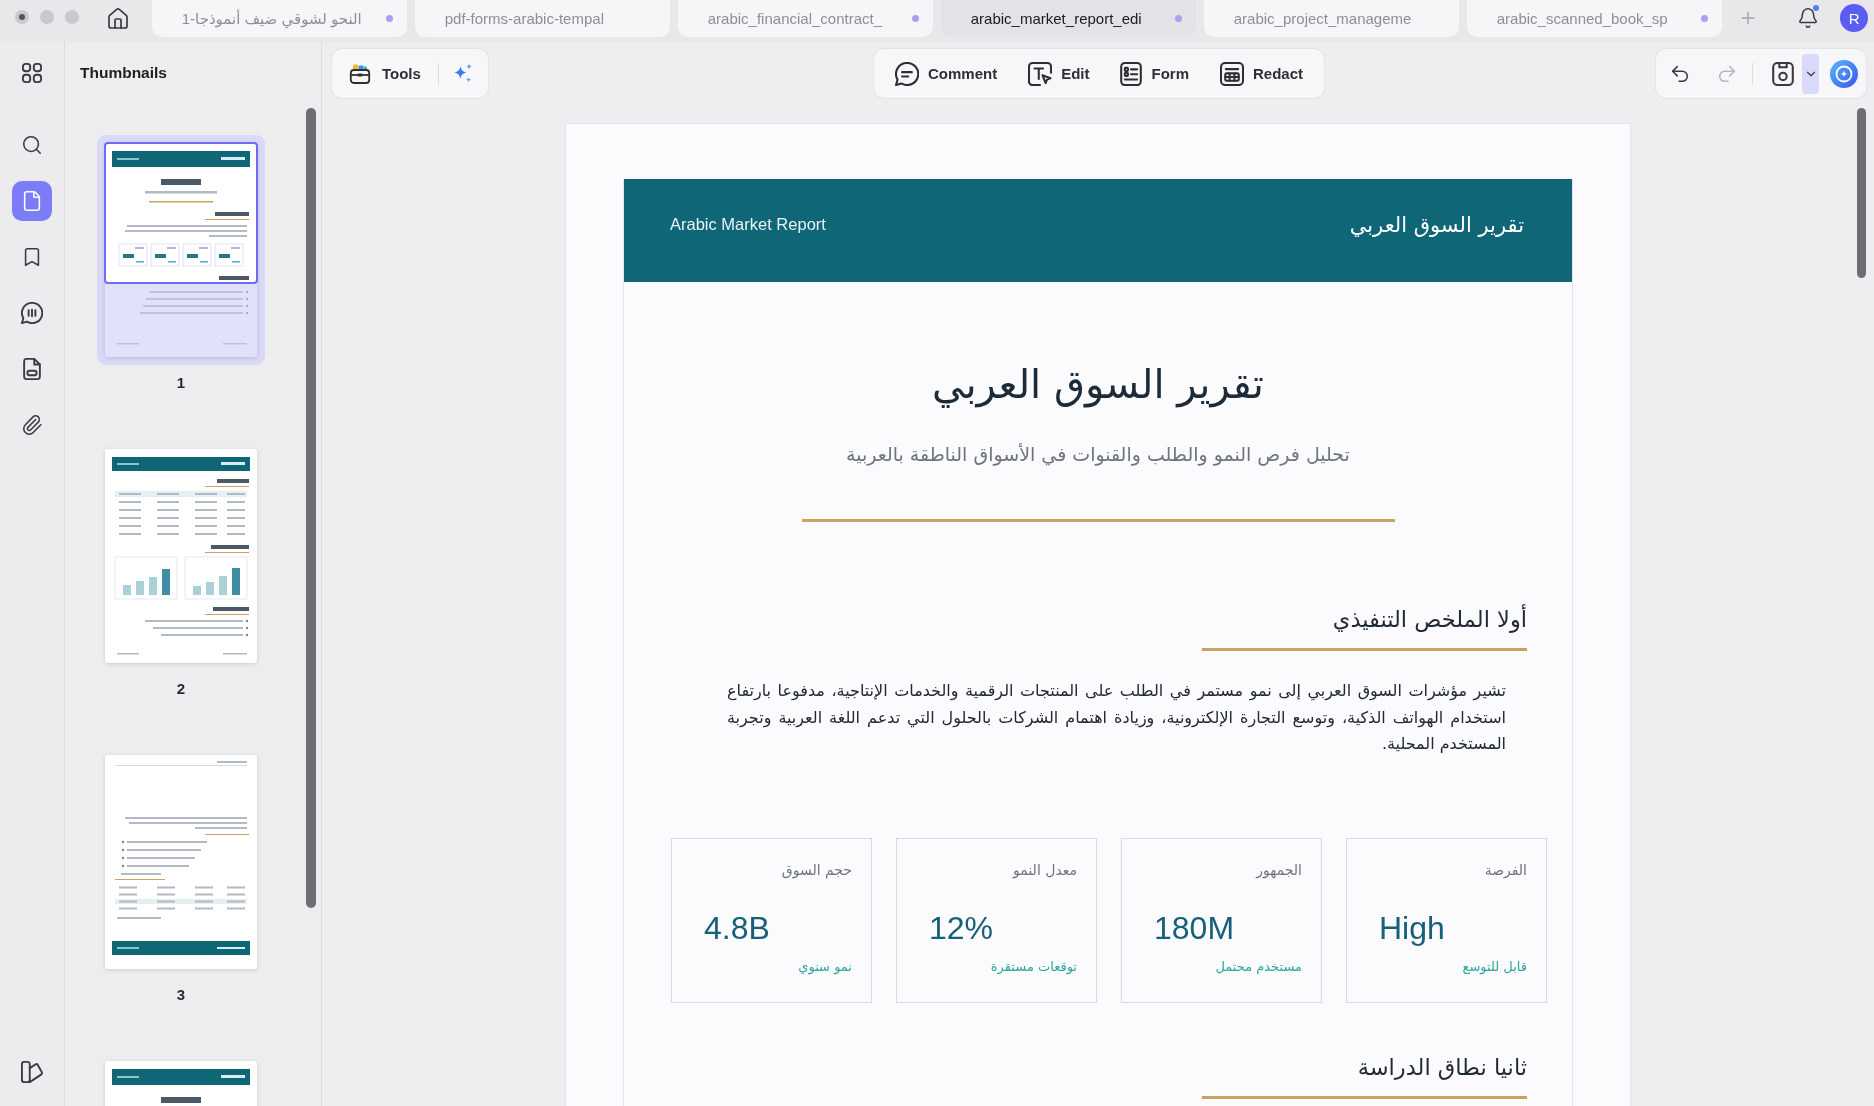  Describe the element at coordinates (1059, 73) in the screenshot. I see `toolbar-mode-button: Edit` at that location.